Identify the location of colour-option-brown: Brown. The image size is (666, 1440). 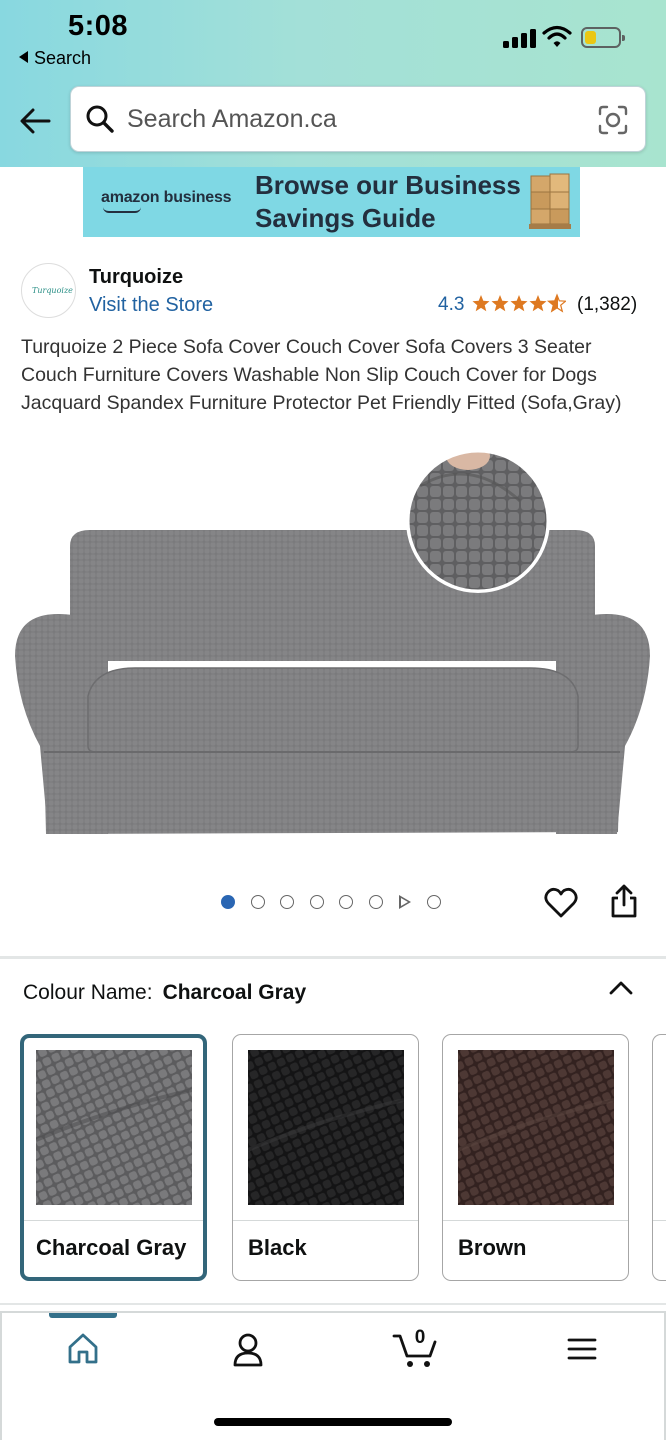
(535, 1157).